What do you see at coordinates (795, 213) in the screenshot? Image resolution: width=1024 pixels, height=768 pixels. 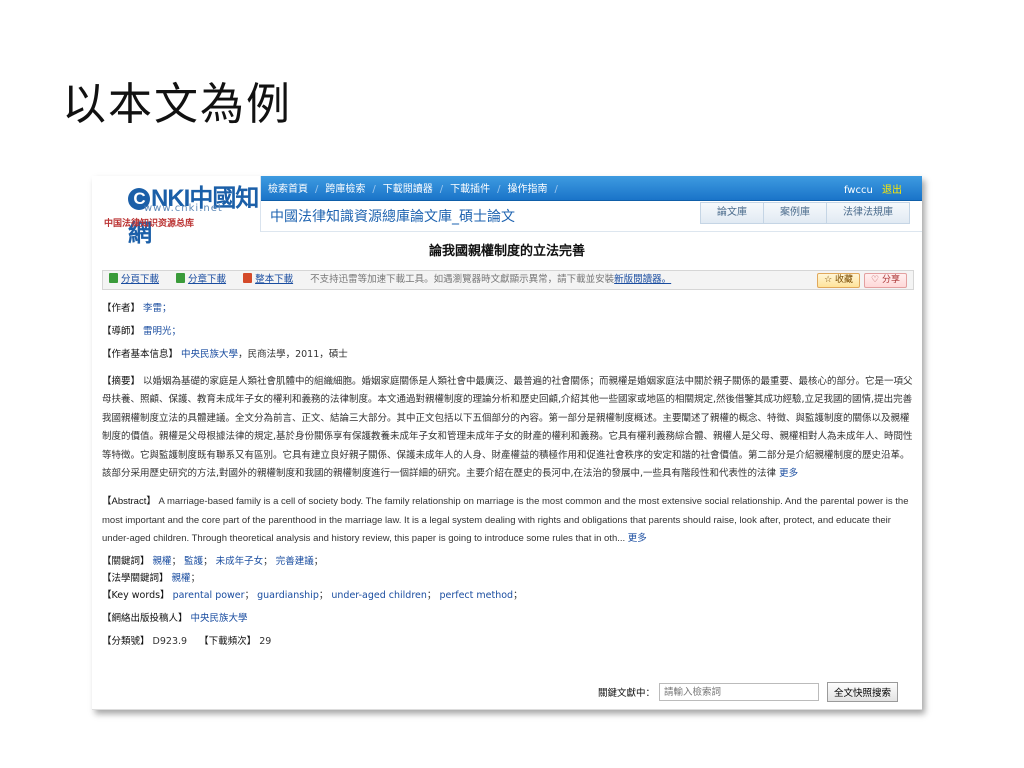 I see `tab-case-library: 案例庫` at bounding box center [795, 213].